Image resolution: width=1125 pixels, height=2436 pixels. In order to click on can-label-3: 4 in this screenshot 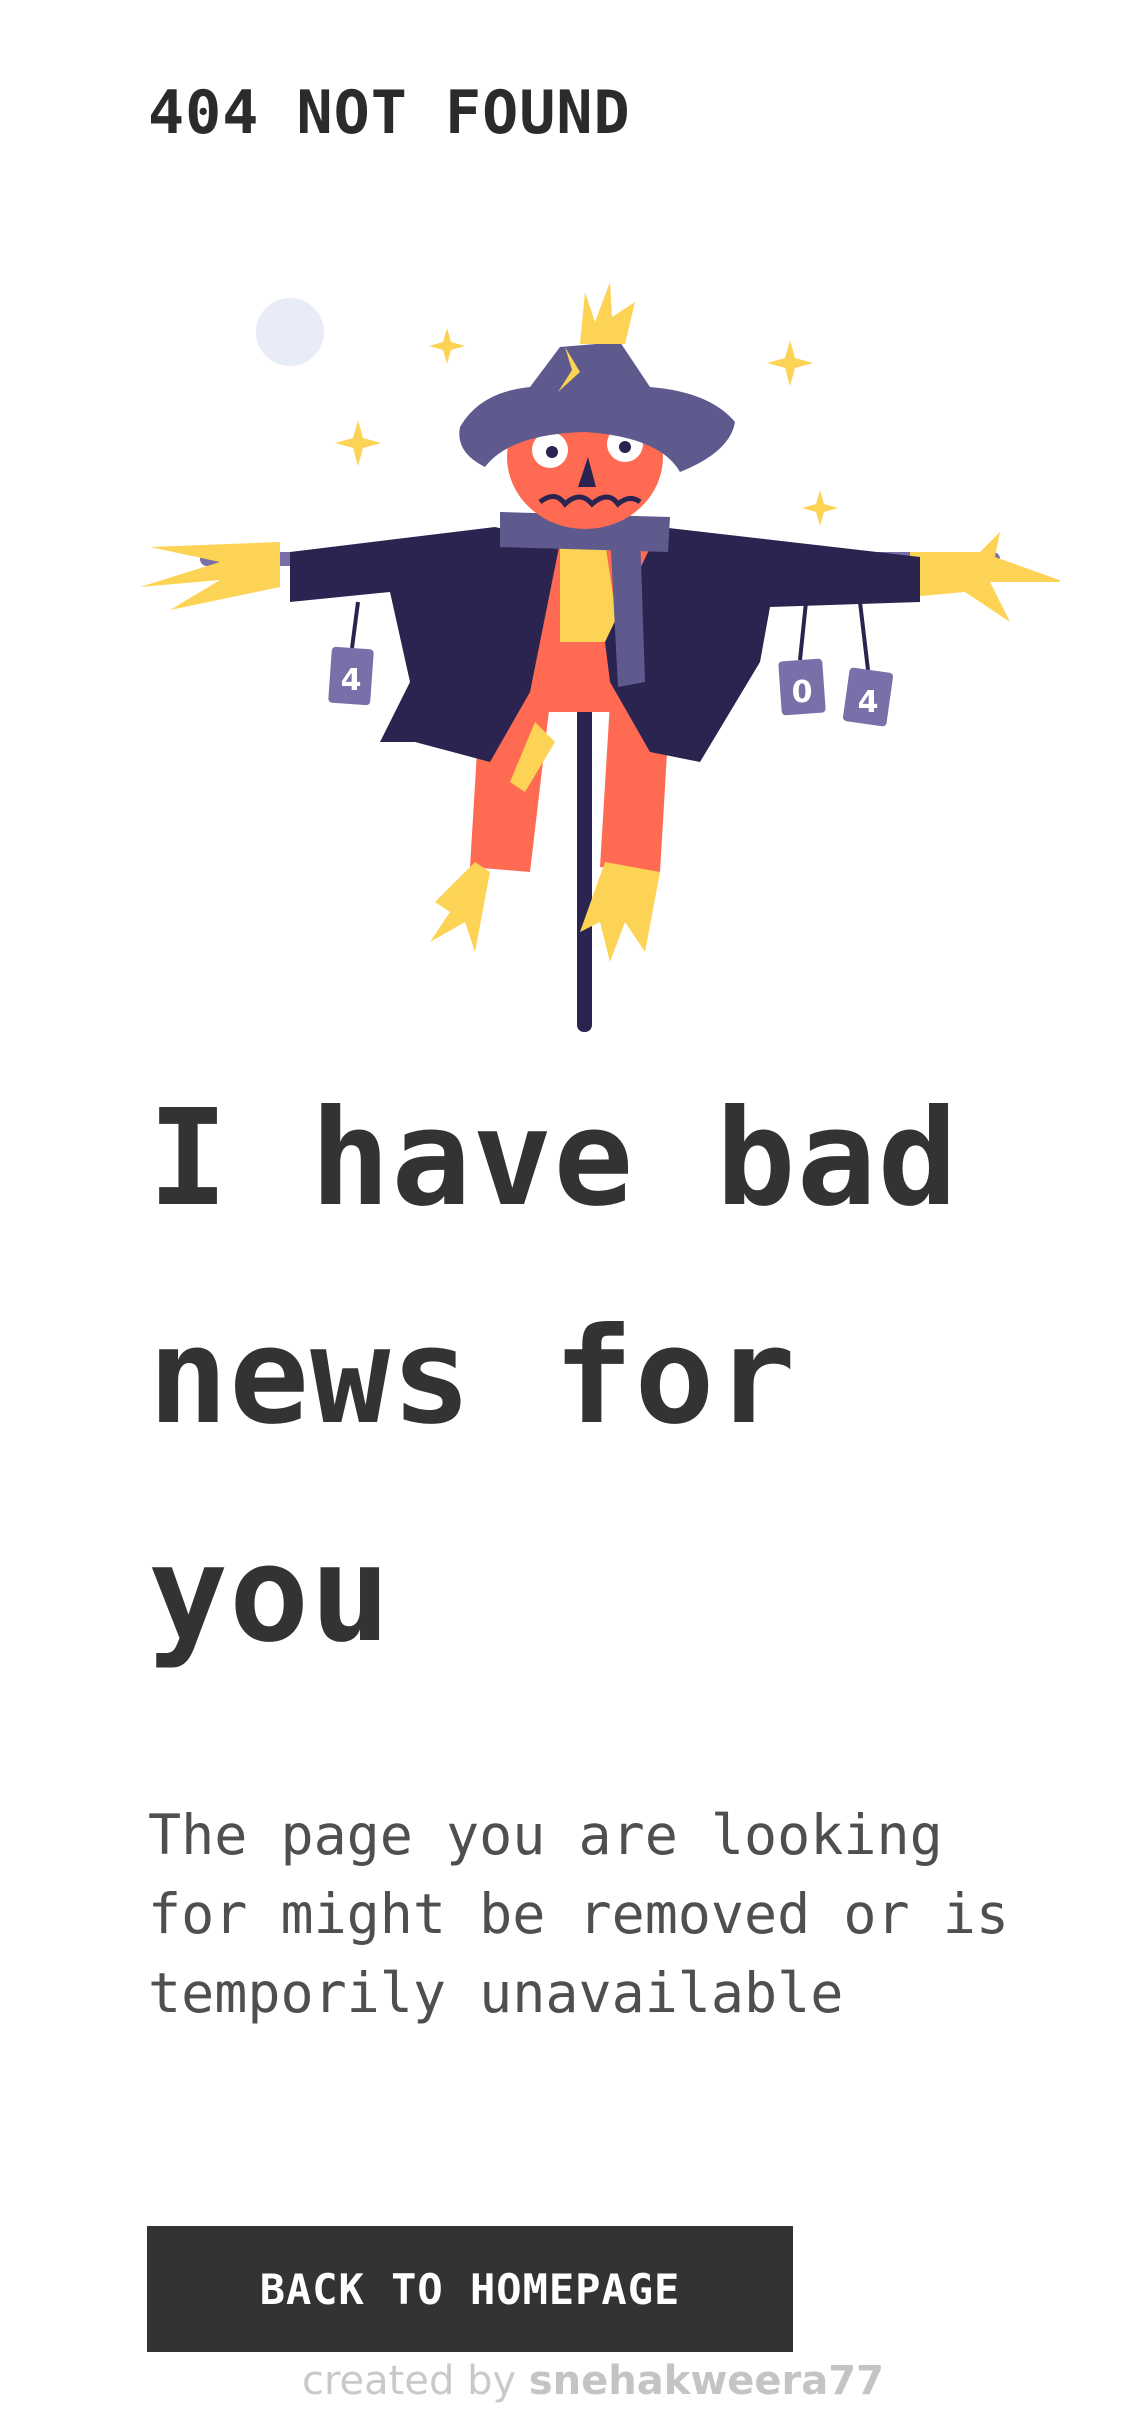, I will do `click(868, 702)`.